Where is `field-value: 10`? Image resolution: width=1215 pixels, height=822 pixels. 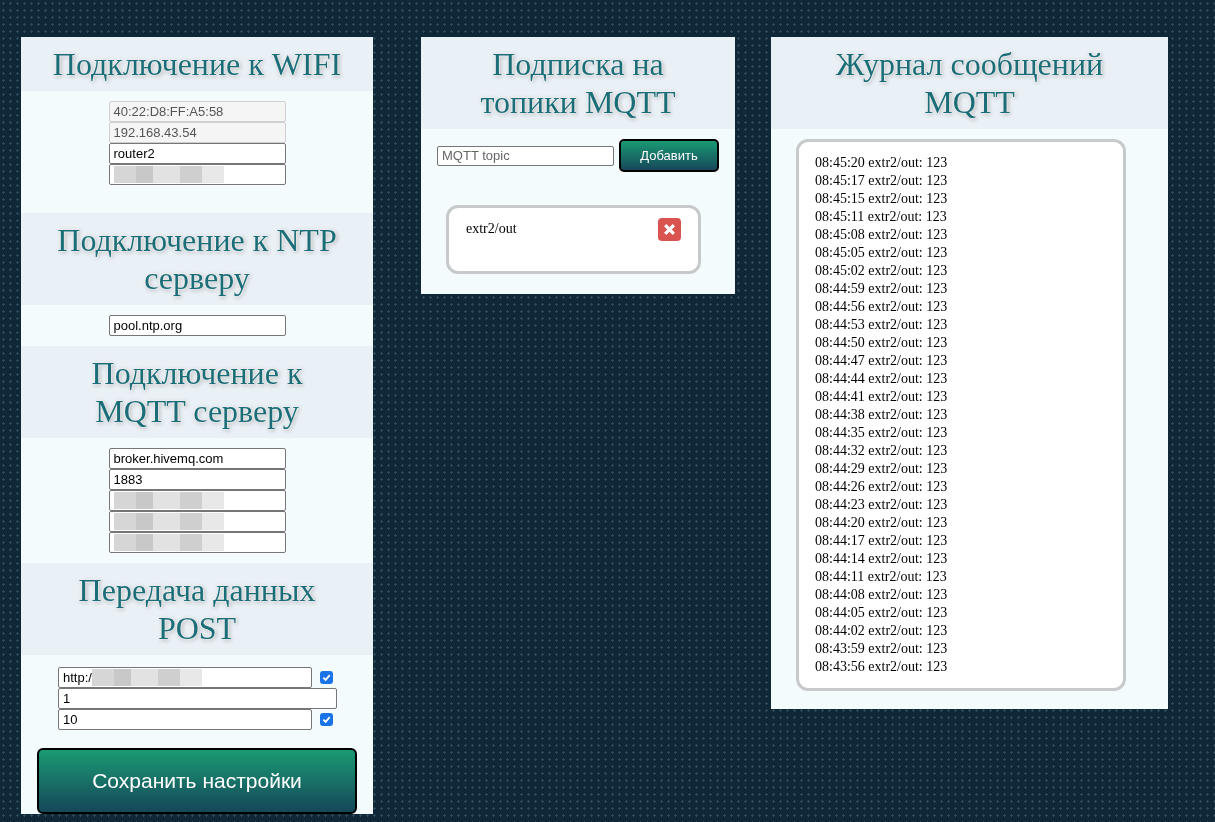
field-value: 10 is located at coordinates (70, 719).